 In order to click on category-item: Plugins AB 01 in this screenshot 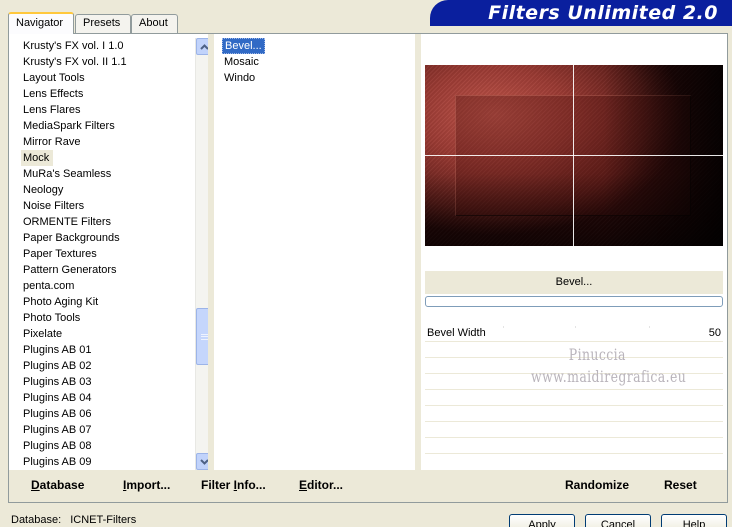, I will do `click(111, 350)`.